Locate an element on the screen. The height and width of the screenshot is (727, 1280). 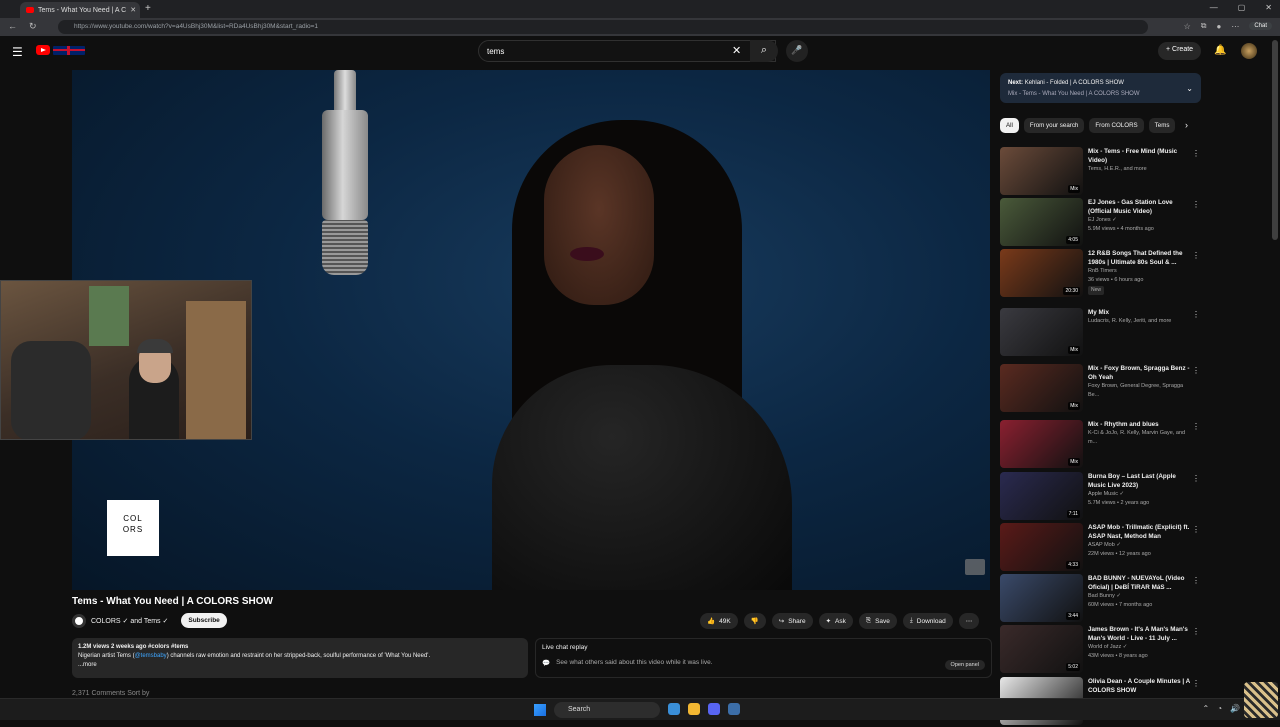
more-icon: ⋯ is located at coordinates (1235, 26).